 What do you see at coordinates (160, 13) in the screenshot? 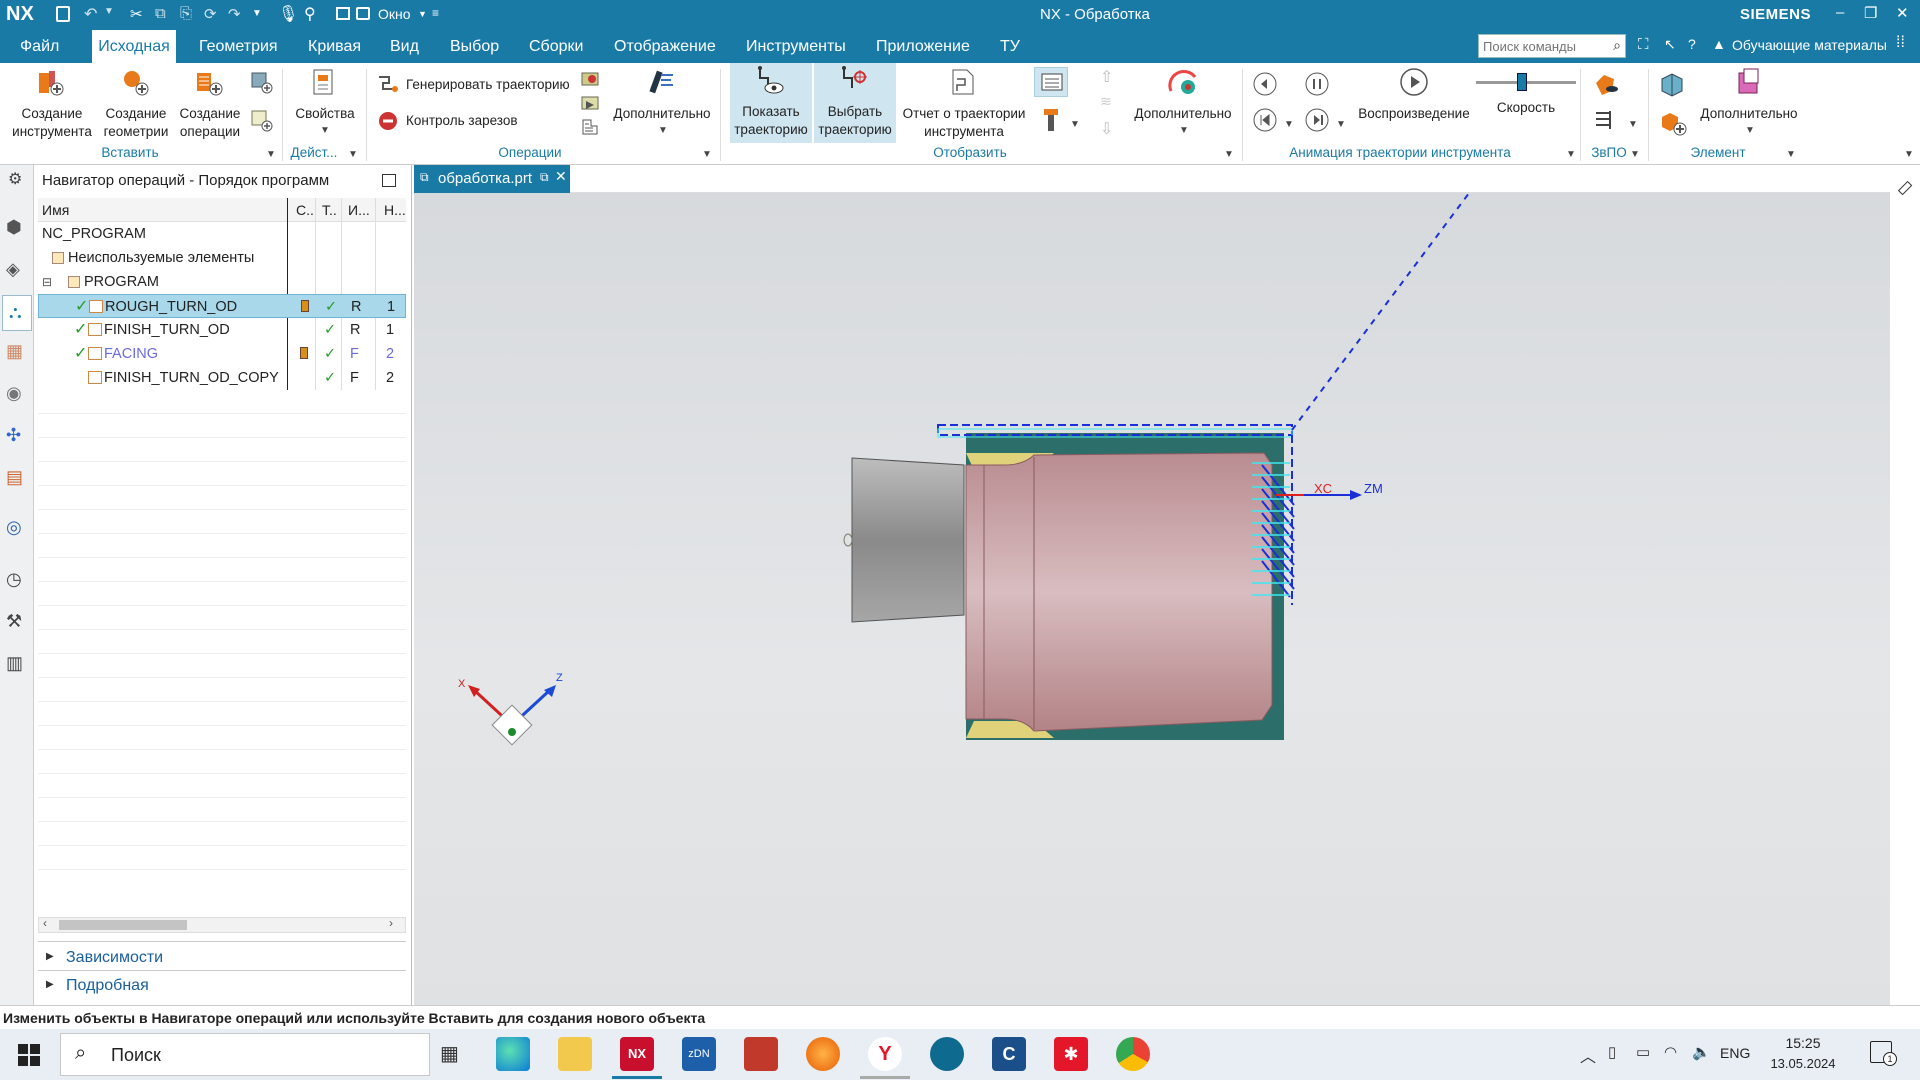
I see `copy-icon: ⧉` at bounding box center [160, 13].